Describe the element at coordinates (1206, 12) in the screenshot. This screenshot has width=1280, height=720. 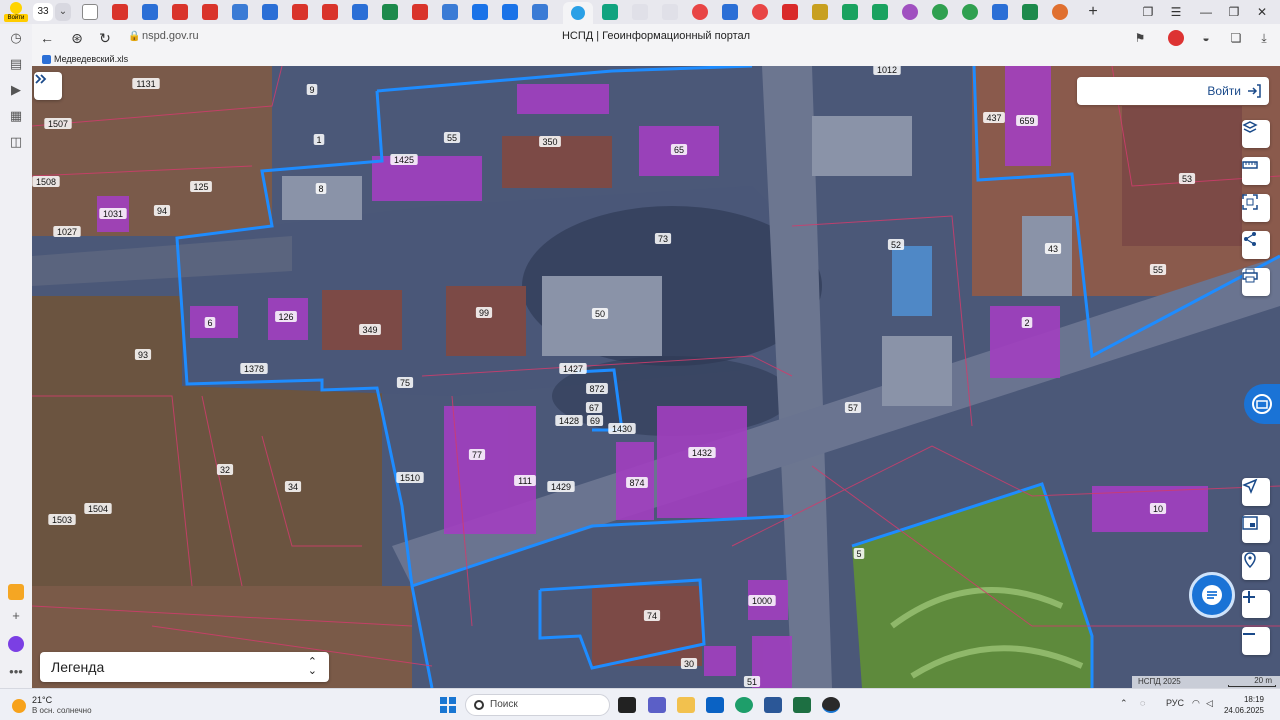
I see `minimize-icon: —` at that location.